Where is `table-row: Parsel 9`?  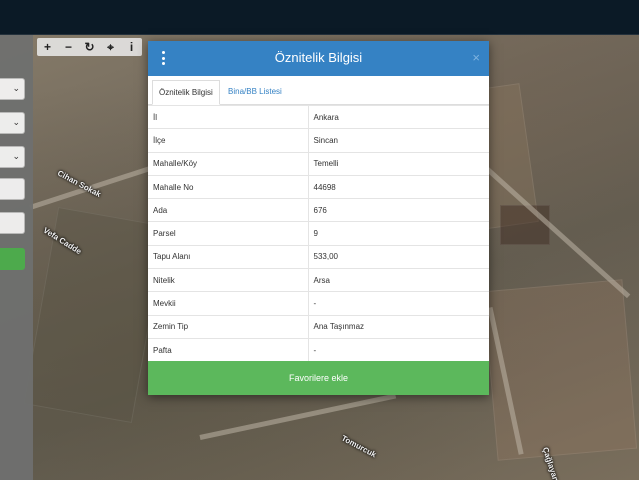
table-row: Parsel 9 is located at coordinates (318, 233).